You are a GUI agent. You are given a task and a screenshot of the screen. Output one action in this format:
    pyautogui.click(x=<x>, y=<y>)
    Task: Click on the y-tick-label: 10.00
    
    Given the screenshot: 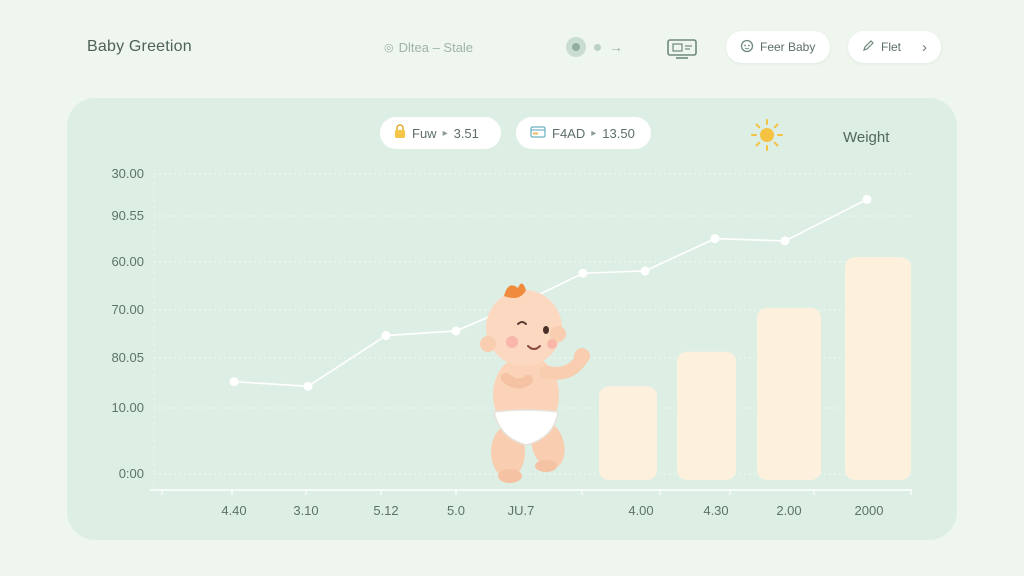 What is the action you would take?
    pyautogui.click(x=127, y=407)
    